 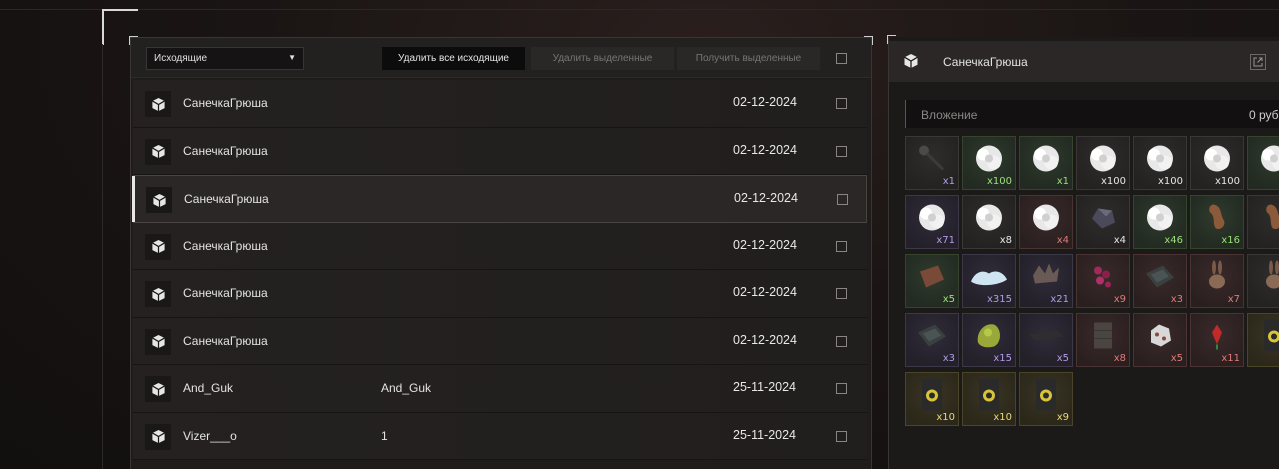 I want to click on fur-icon, so click(x=1046, y=278).